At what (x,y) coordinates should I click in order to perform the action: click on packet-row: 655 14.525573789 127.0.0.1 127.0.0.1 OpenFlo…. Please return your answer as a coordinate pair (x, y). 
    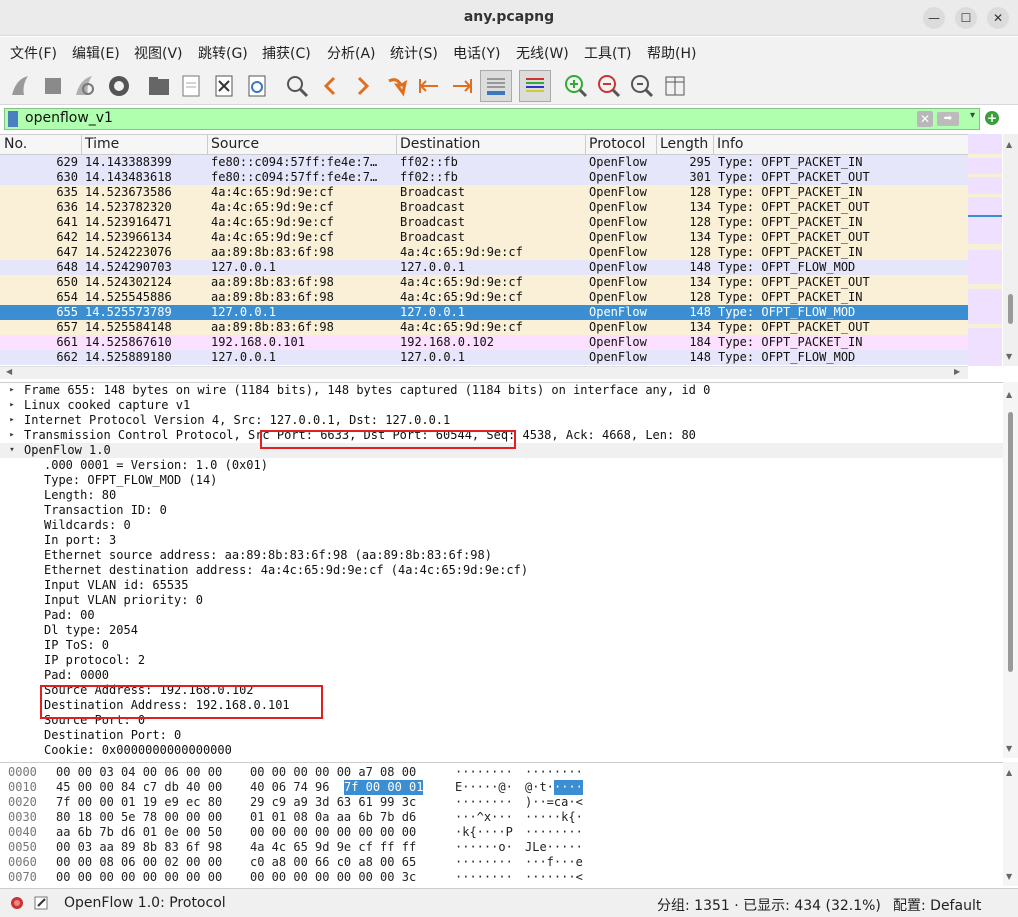
    Looking at the image, I should click on (484, 312).